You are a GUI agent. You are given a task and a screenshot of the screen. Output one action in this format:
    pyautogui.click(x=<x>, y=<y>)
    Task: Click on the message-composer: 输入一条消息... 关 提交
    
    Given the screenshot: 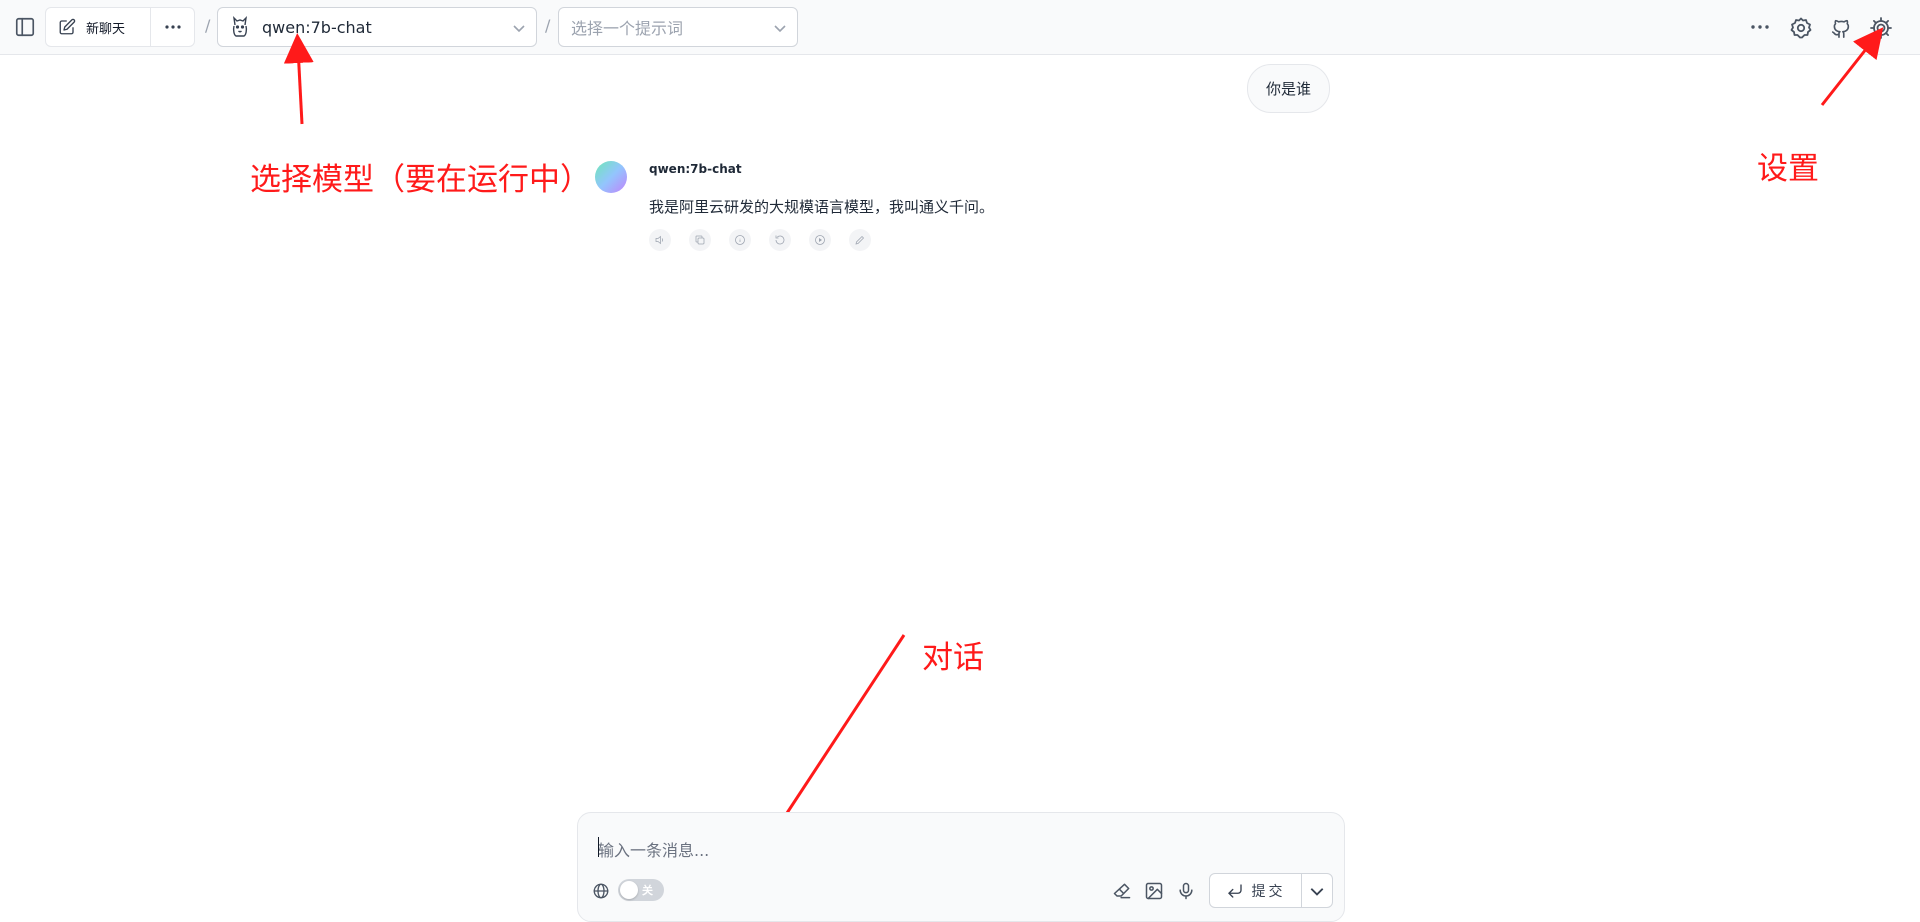 What is the action you would take?
    pyautogui.click(x=961, y=867)
    